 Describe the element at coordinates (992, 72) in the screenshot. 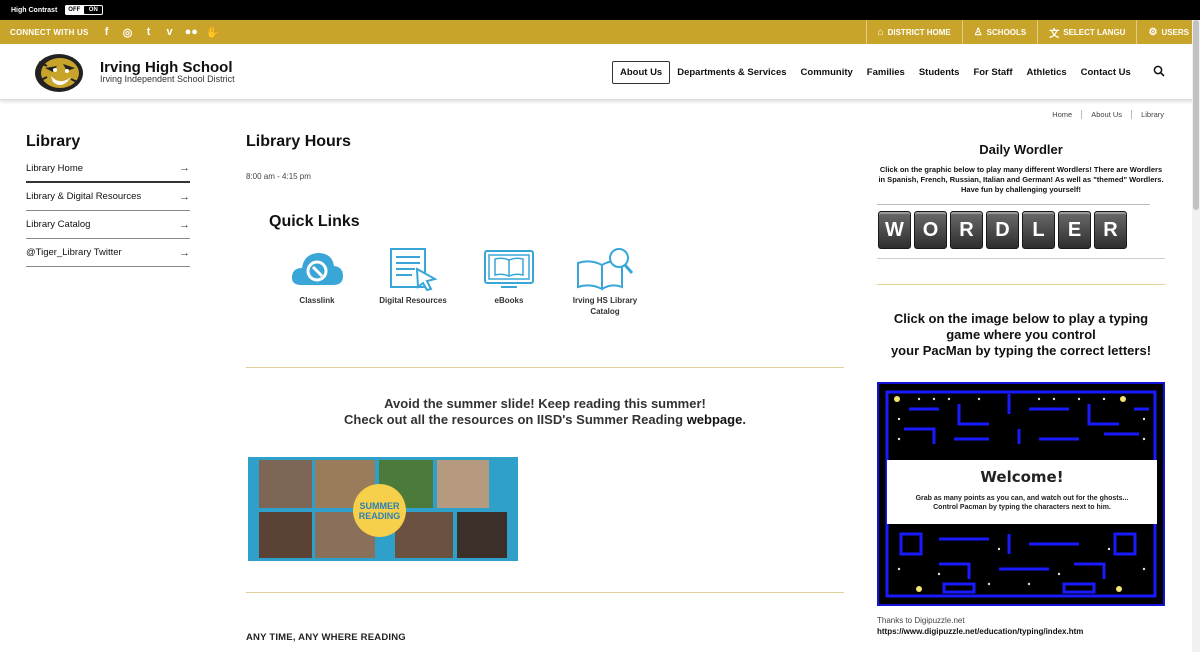

I see `nav-for-staff: For Staff` at that location.